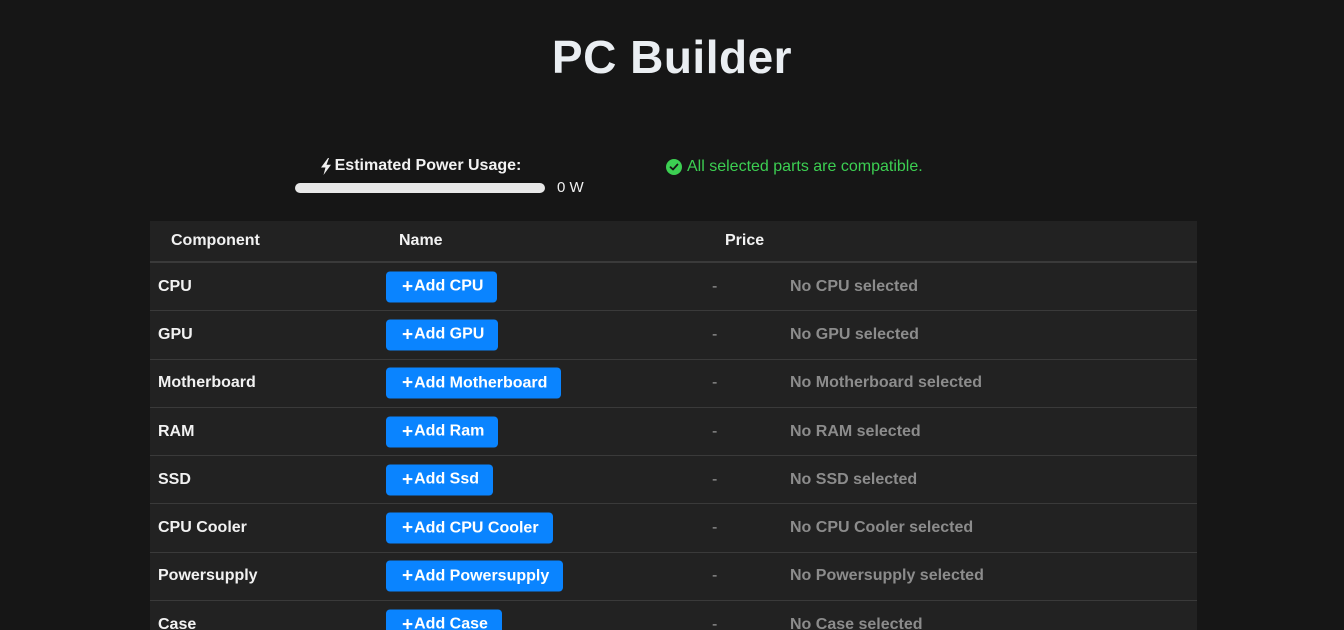 The height and width of the screenshot is (630, 1344). Describe the element at coordinates (476, 528) in the screenshot. I see `add-button-label: Add CPU Cooler` at that location.